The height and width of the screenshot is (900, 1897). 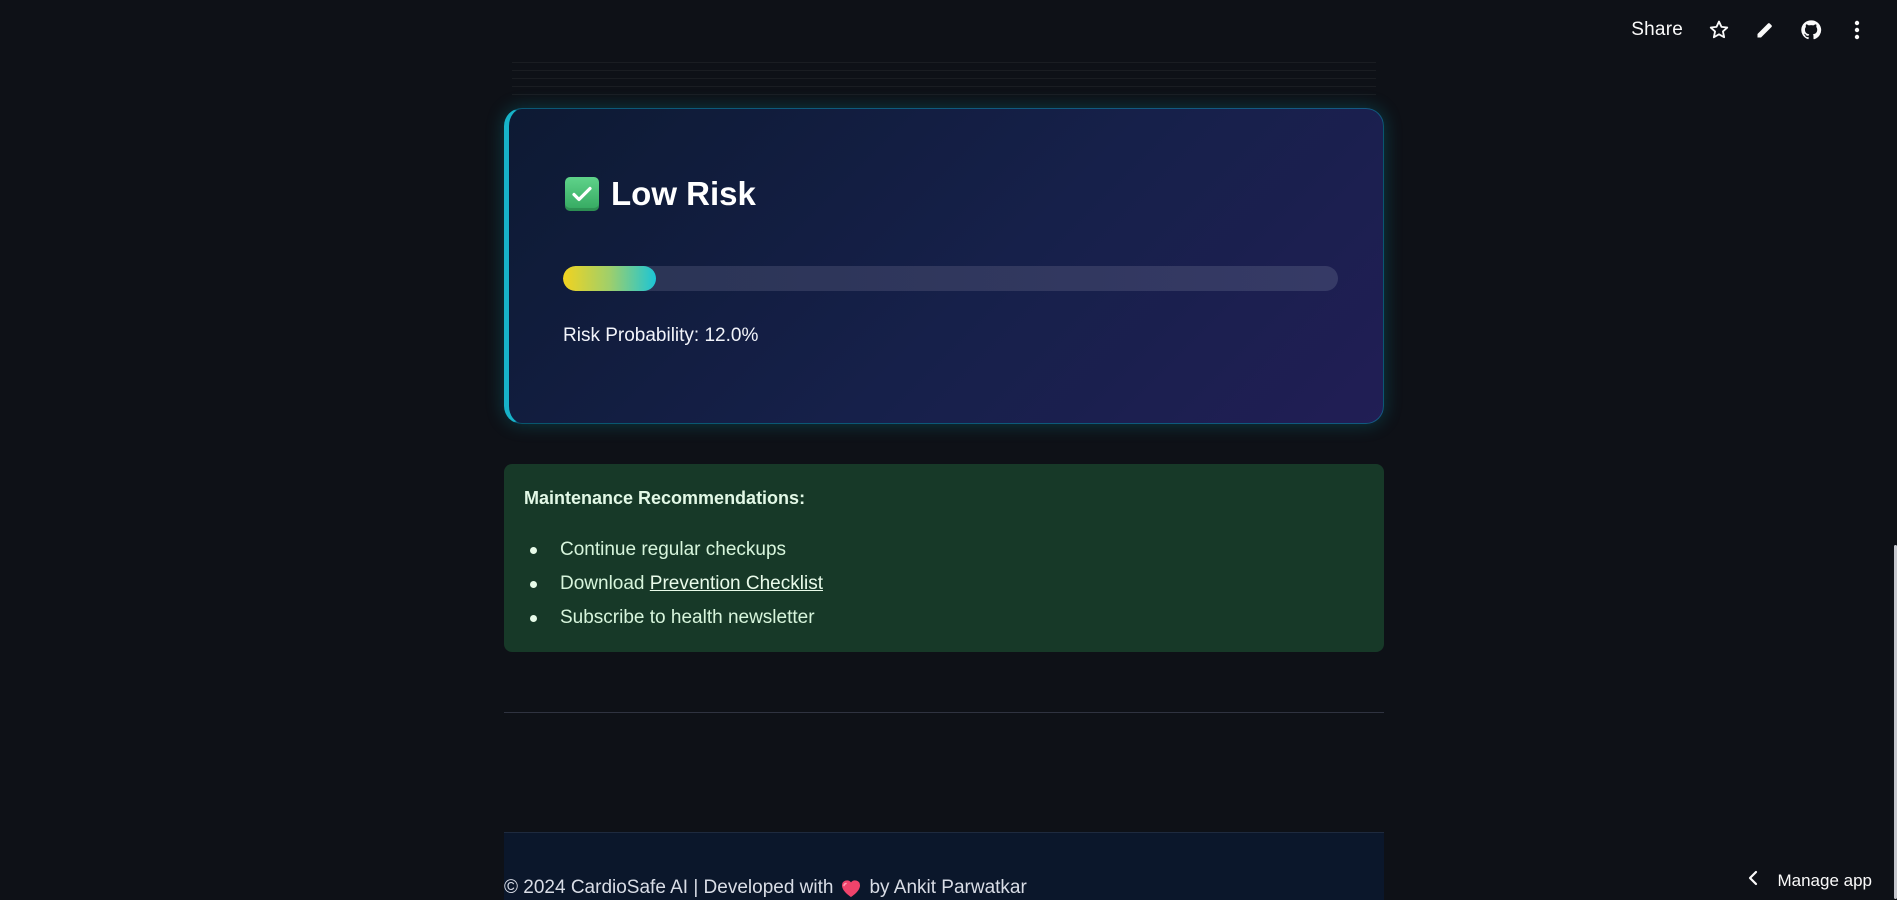 I want to click on recommendation-text: Subscribe to health newsletter, so click(x=687, y=617).